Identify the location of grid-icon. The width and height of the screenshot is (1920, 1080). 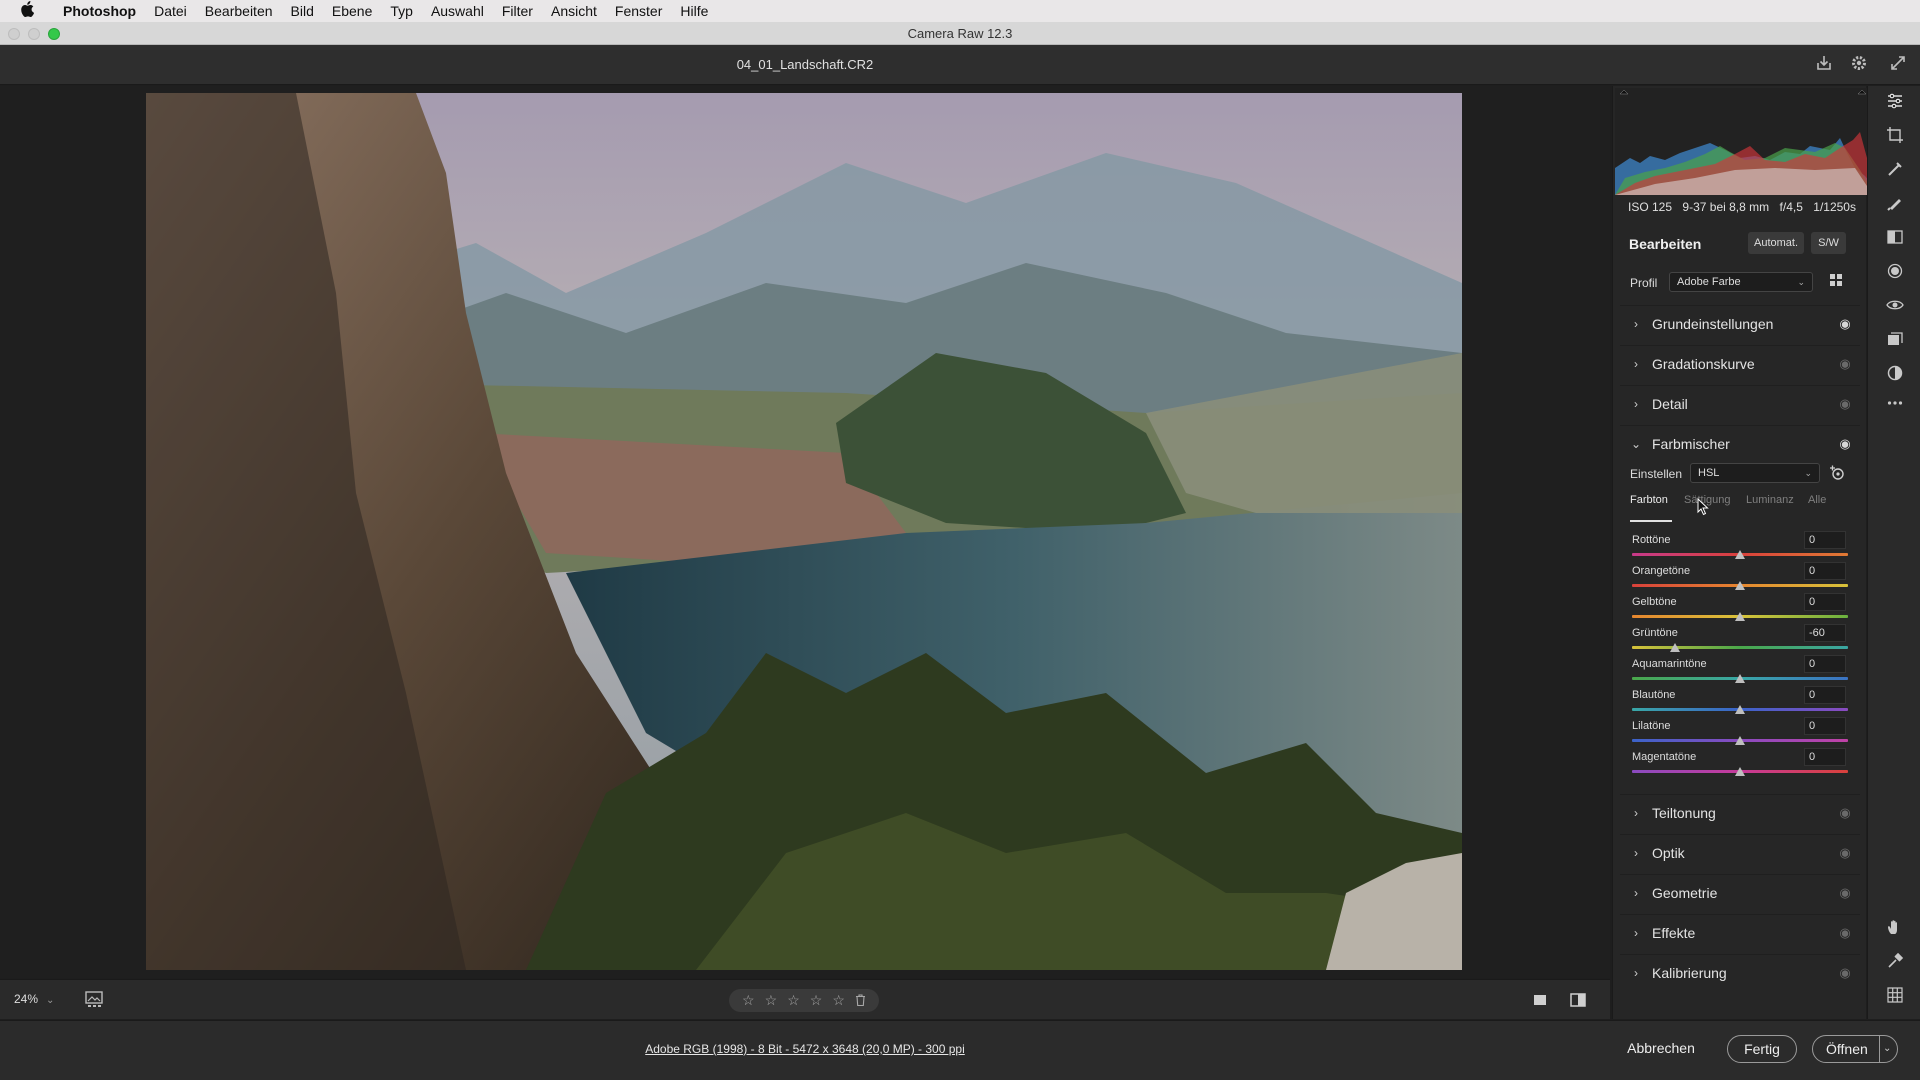
(1895, 997).